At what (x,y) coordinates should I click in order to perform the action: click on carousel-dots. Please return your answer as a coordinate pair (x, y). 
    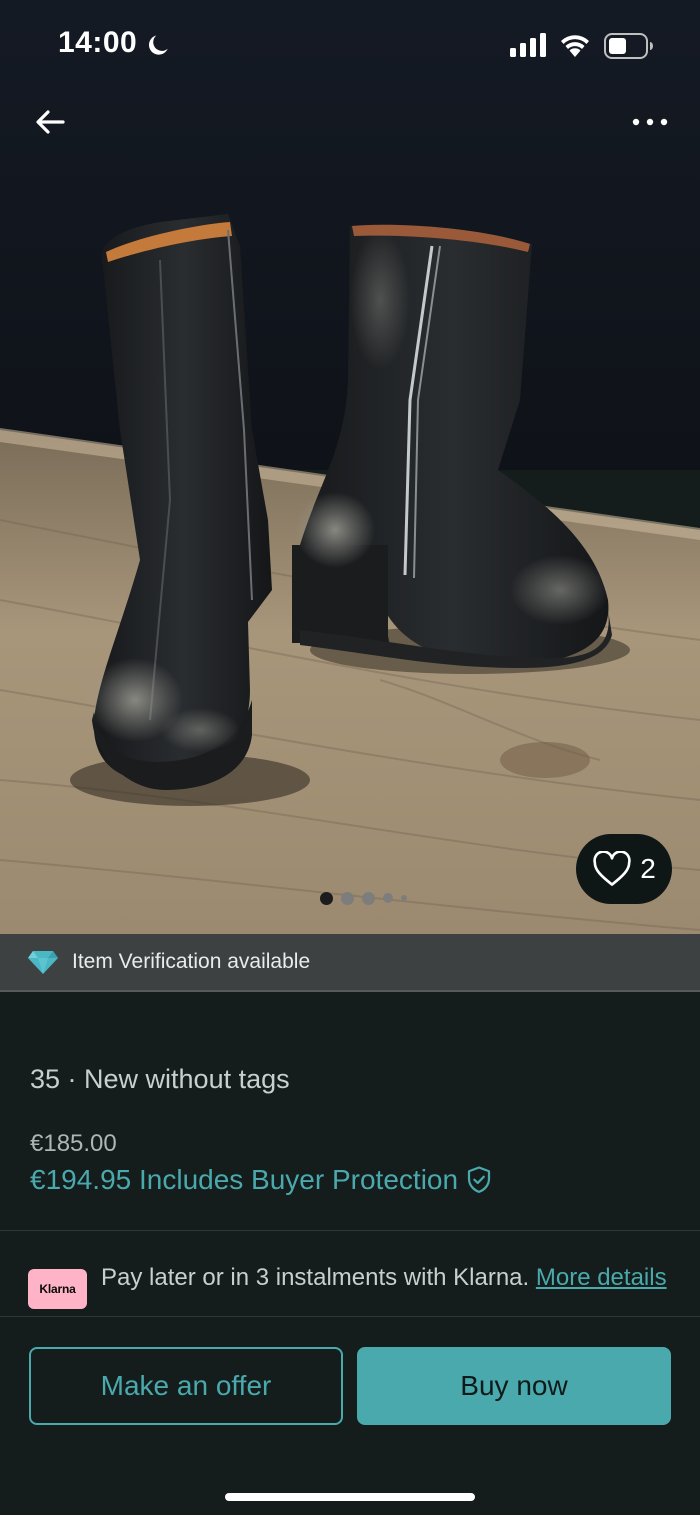
    Looking at the image, I should click on (363, 898).